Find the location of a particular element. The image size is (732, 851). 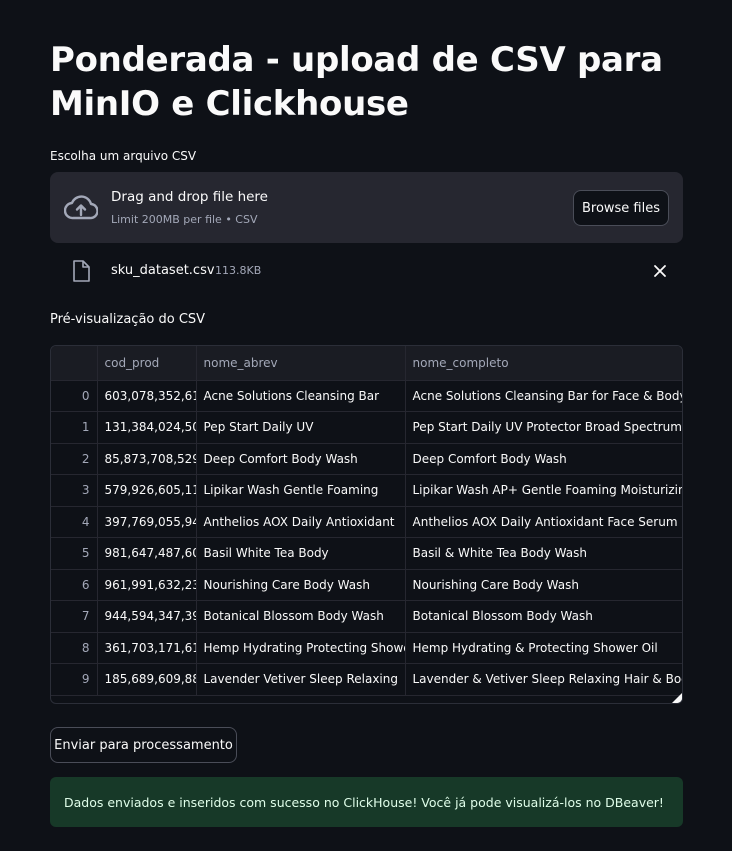

cell-nome-abrev: Hemp Hydrating Protecting Shower is located at coordinates (301, 648).